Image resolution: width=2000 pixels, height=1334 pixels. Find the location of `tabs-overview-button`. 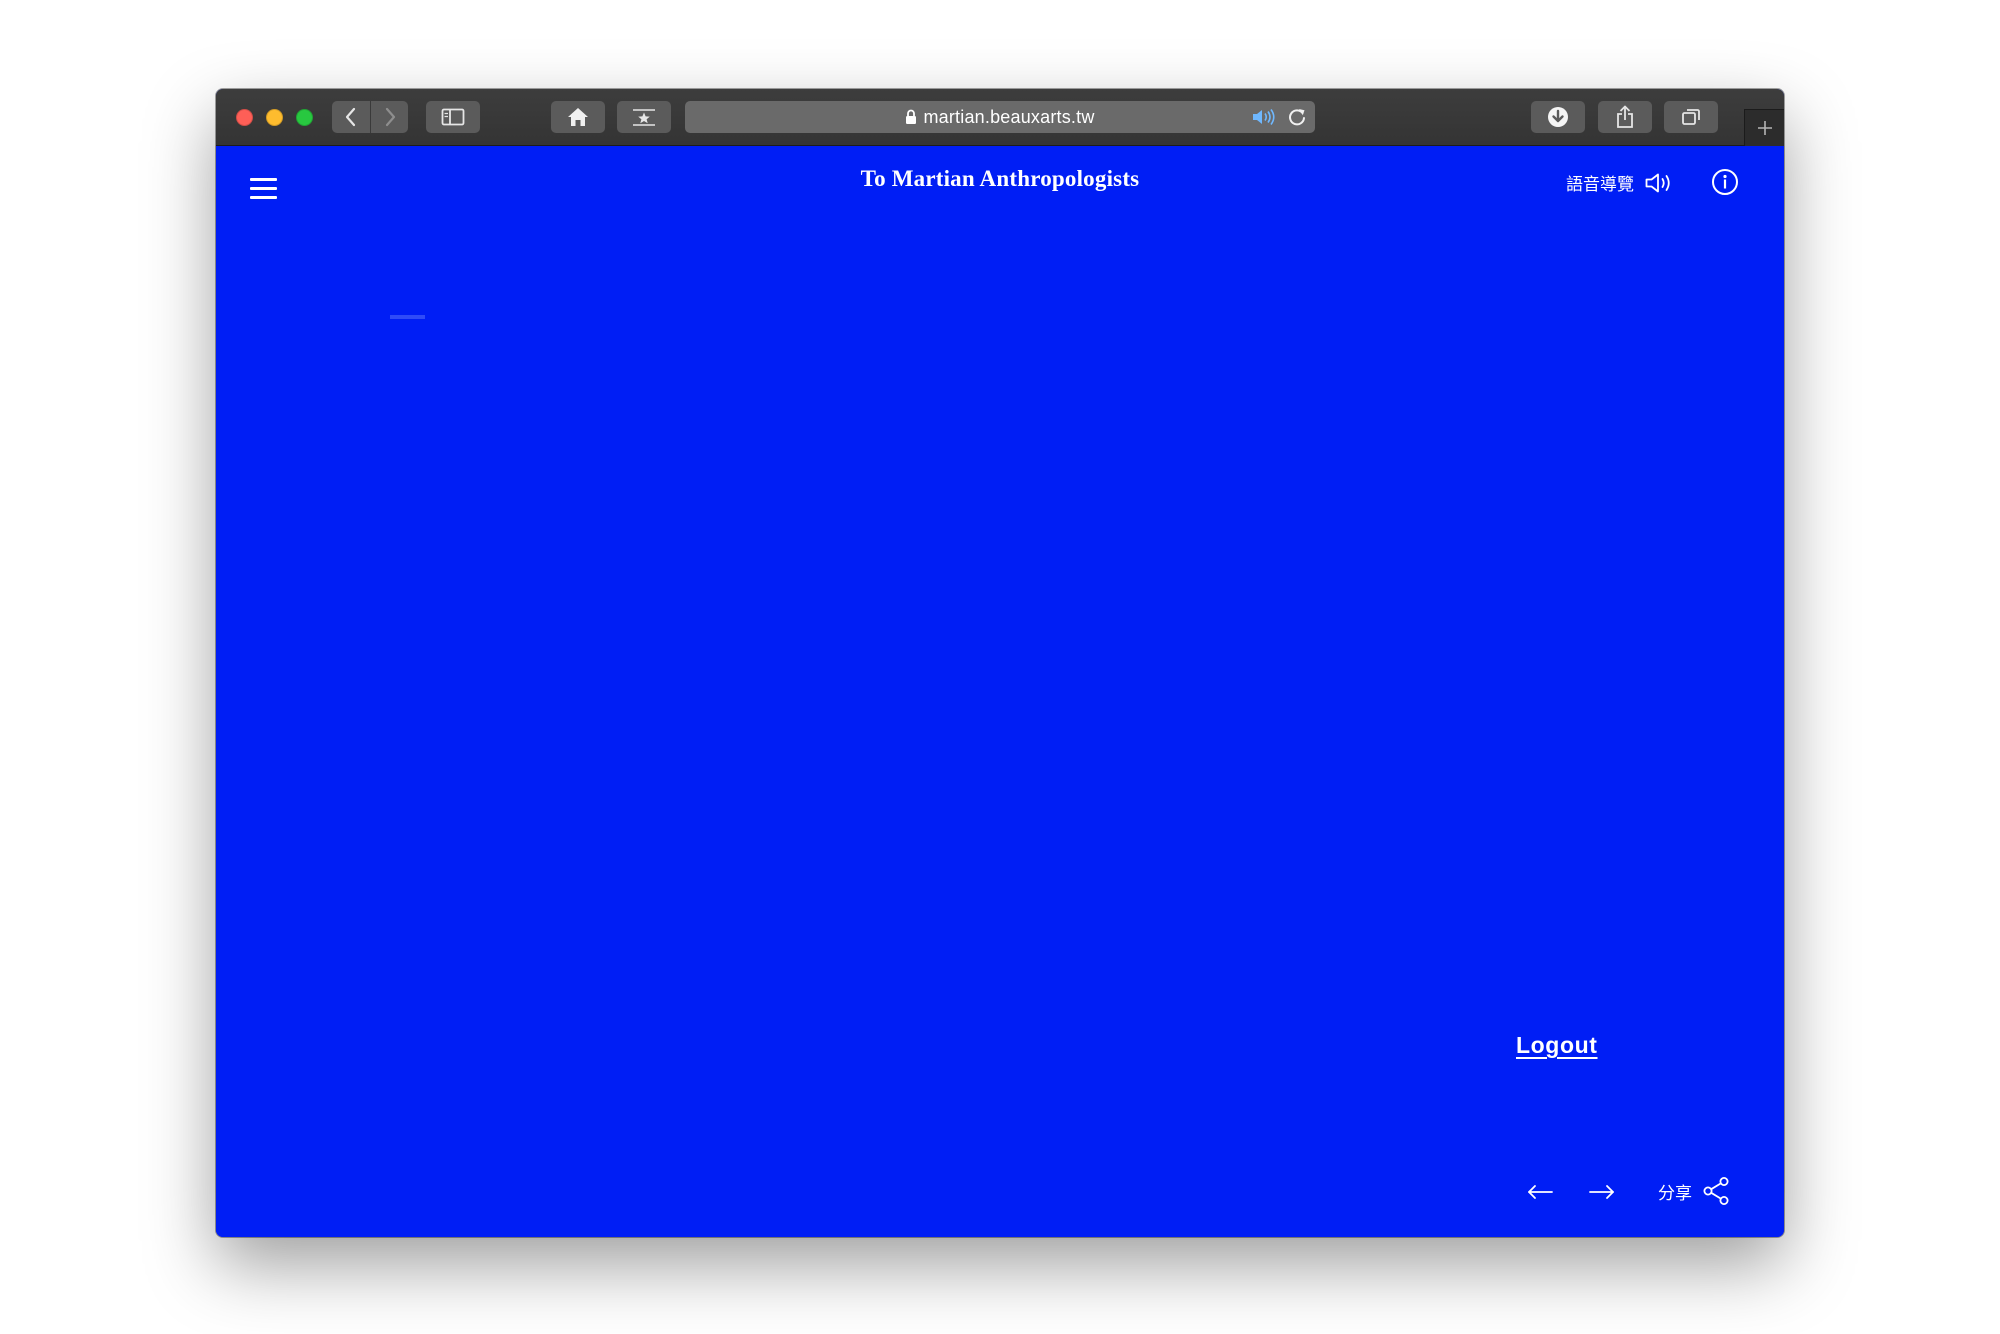

tabs-overview-button is located at coordinates (1691, 117).